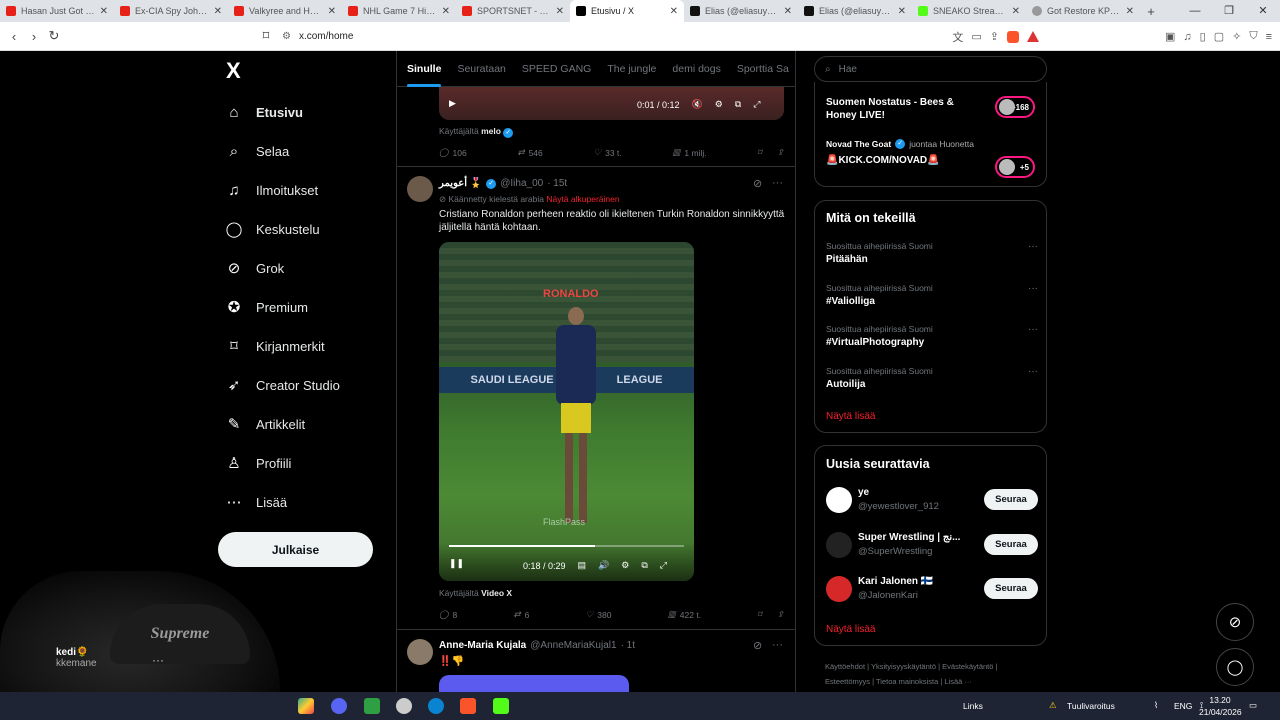 The height and width of the screenshot is (720, 1280). What do you see at coordinates (1156, 705) in the screenshot?
I see `network-icon: ⌇` at bounding box center [1156, 705].